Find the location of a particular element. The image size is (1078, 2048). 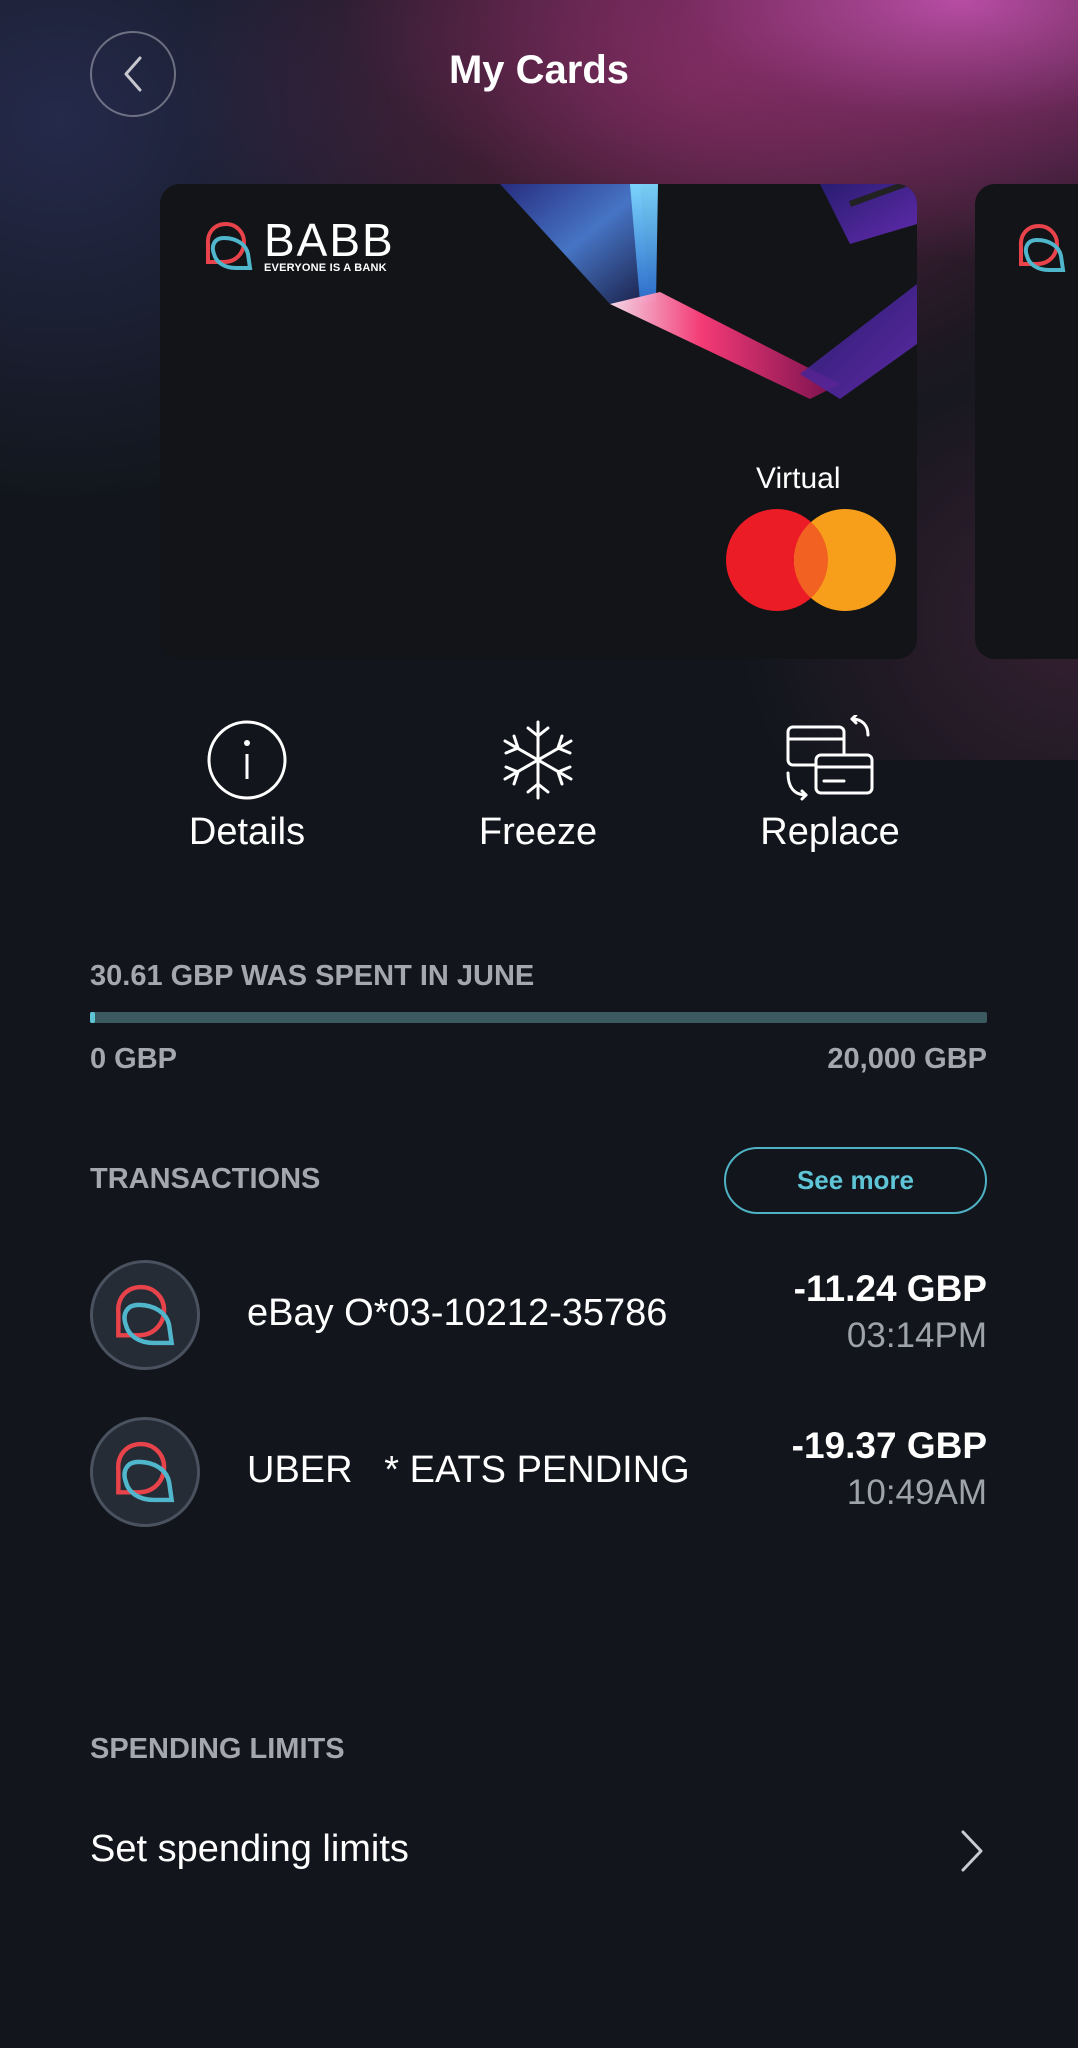

next-card-preview is located at coordinates (1026, 421).